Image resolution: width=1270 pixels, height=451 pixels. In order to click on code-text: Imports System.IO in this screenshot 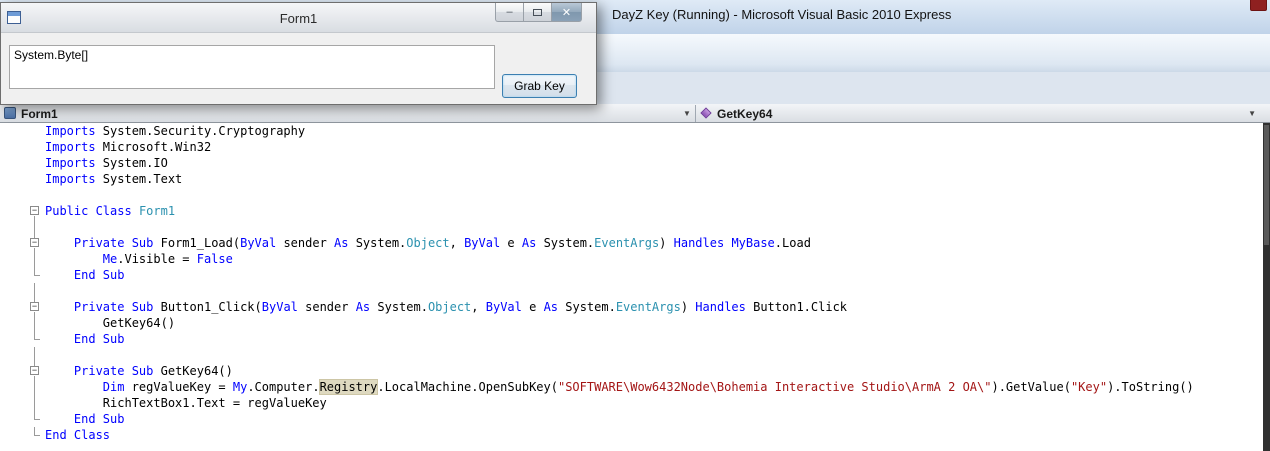, I will do `click(106, 163)`.